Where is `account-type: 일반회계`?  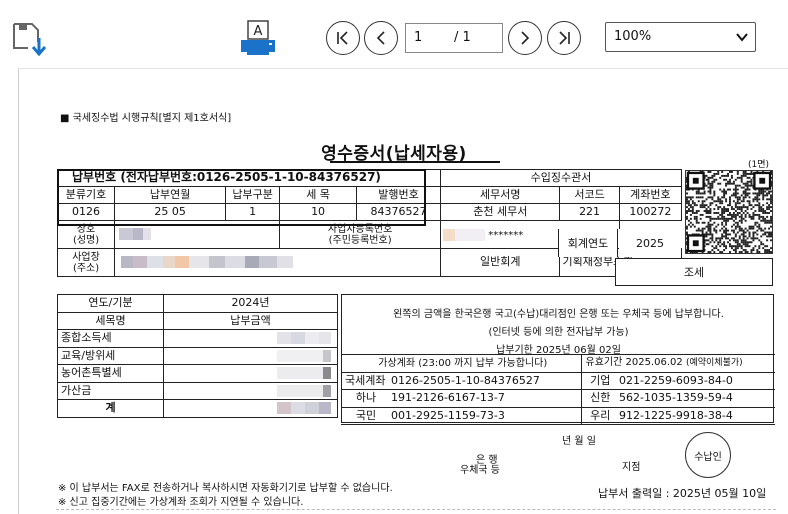
account-type: 일반회계 is located at coordinates (500, 262).